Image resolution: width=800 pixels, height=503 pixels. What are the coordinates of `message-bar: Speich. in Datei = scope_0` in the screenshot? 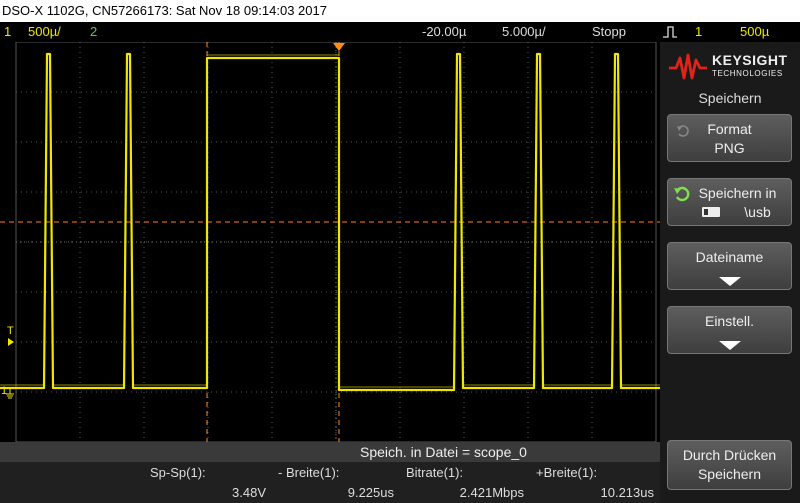 It's located at (330, 452).